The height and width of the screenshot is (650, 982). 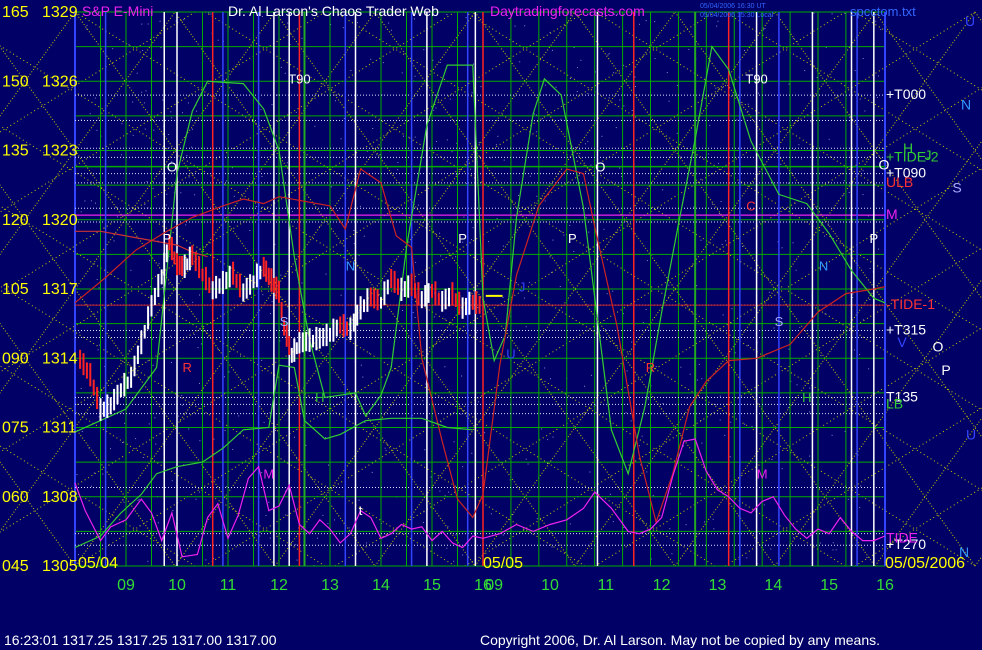 I want to click on x-axis-hour-label: 13, so click(x=330, y=585).